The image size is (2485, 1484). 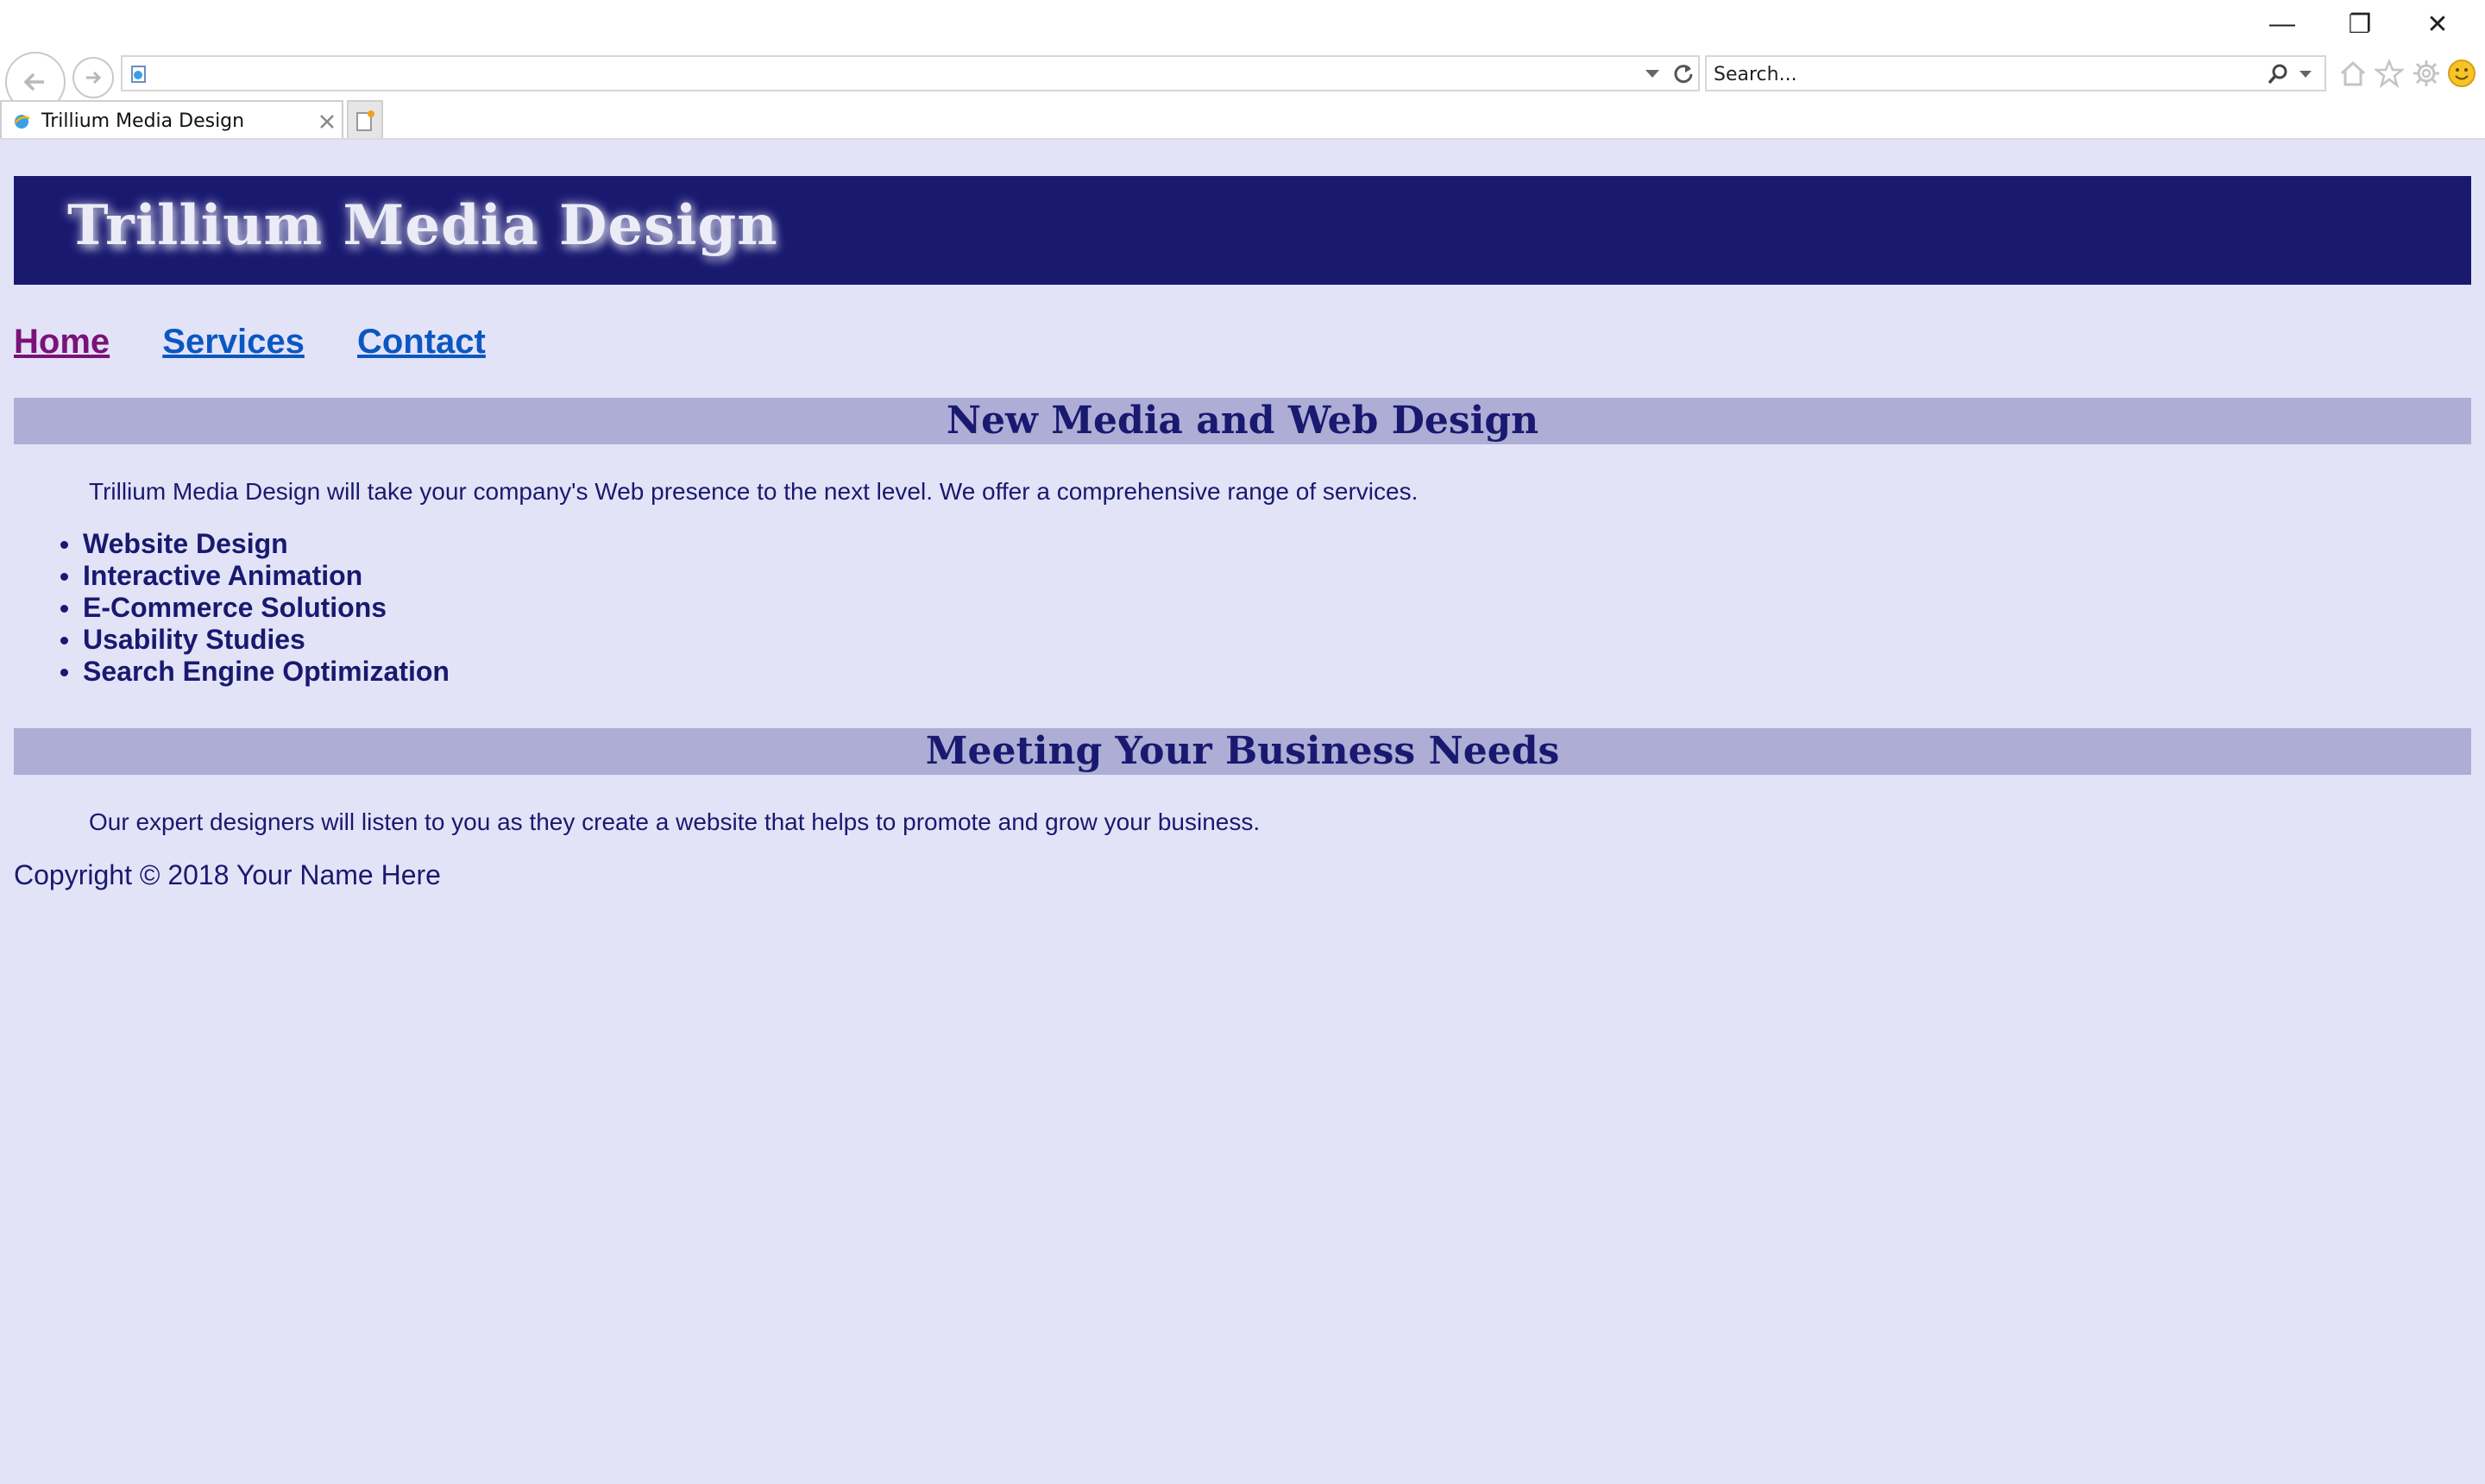 What do you see at coordinates (2426, 73) in the screenshot?
I see `gear-icon` at bounding box center [2426, 73].